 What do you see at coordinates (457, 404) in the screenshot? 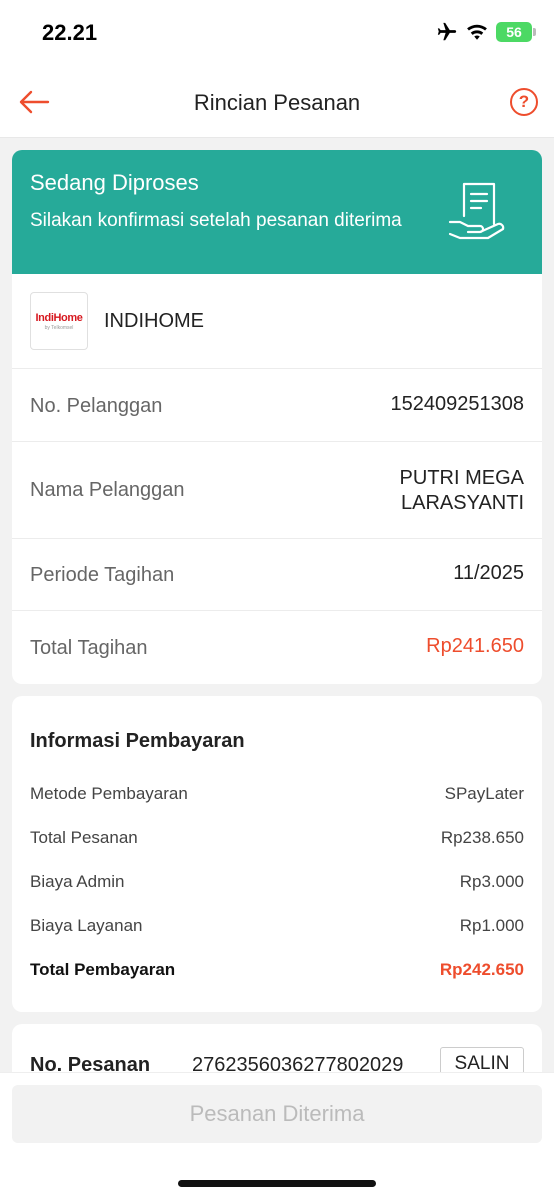
I see `customer-number-value: 152409251308` at bounding box center [457, 404].